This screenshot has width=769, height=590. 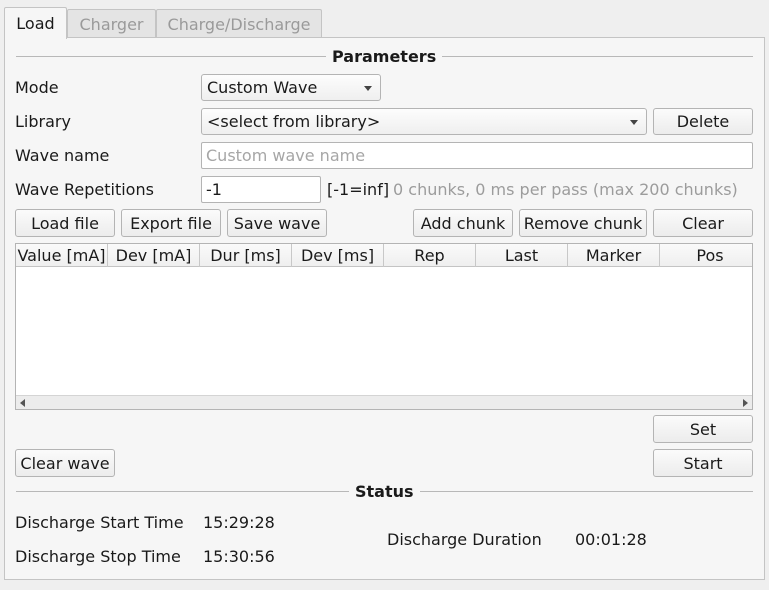 I want to click on load-file-button: Load file, so click(x=65, y=223).